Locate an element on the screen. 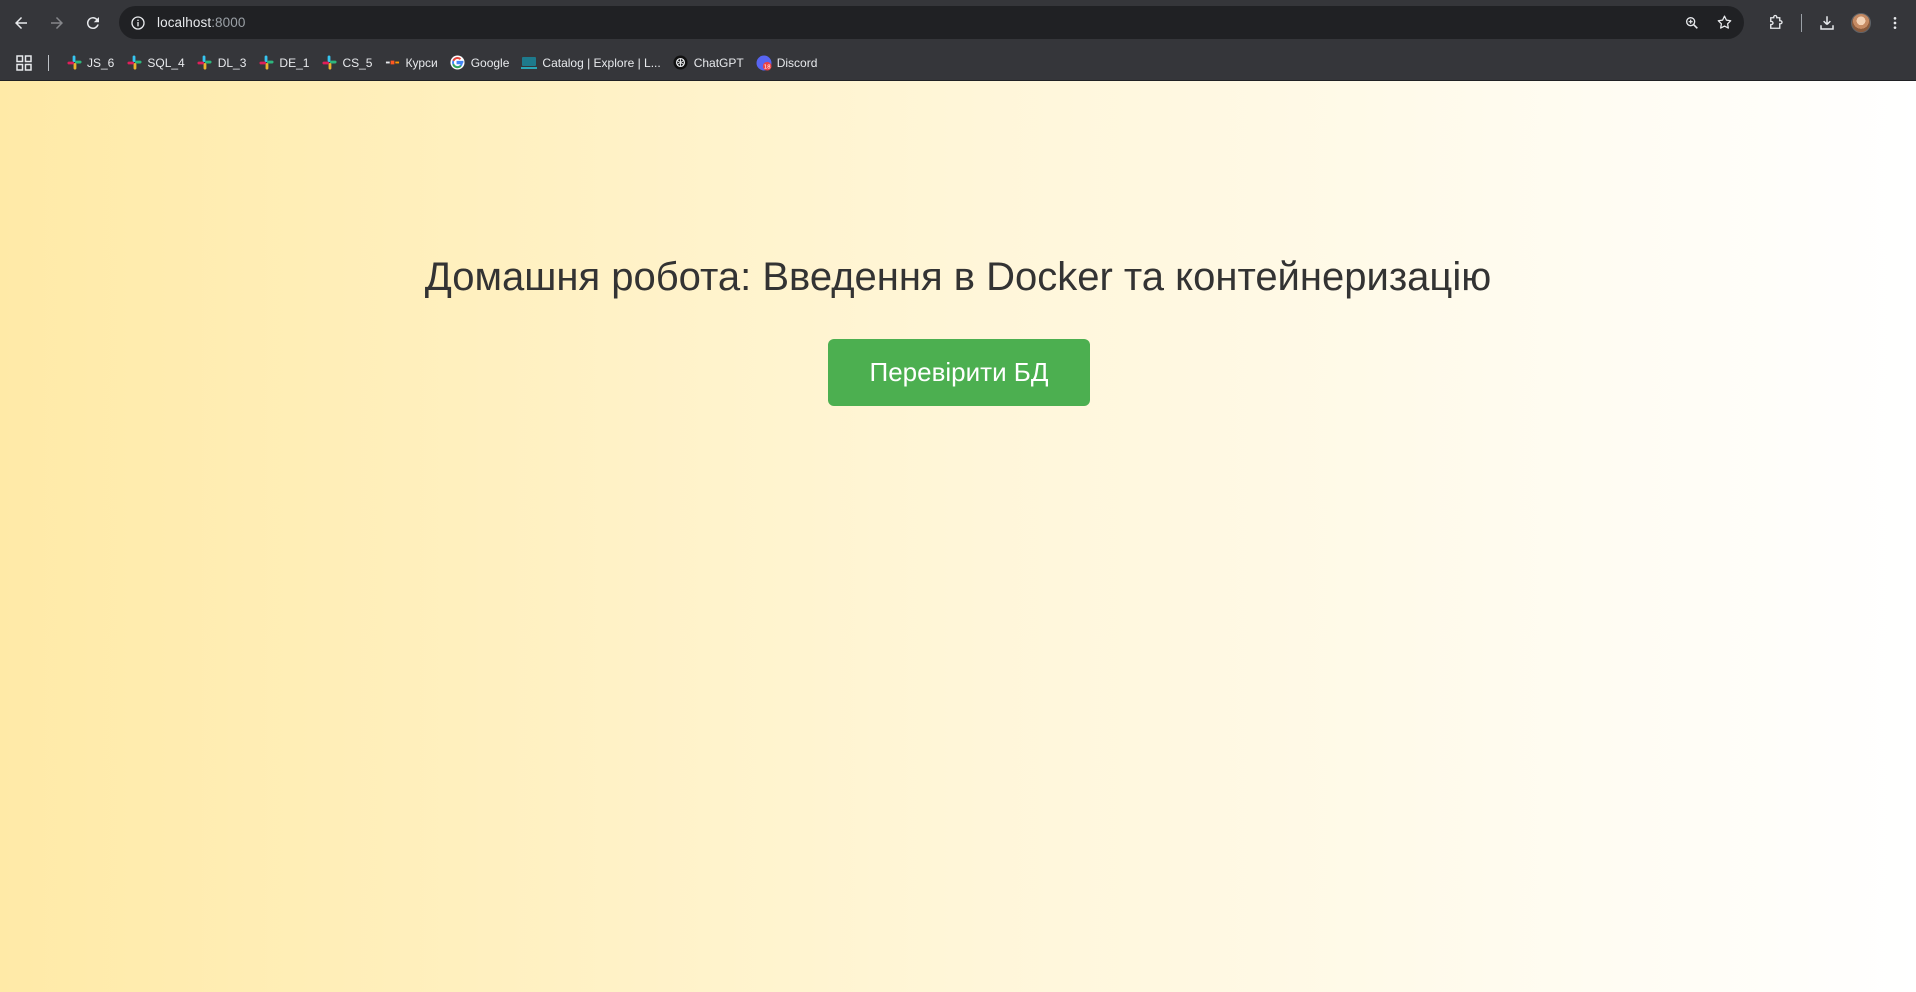  arrow-right-icon is located at coordinates (57, 22).